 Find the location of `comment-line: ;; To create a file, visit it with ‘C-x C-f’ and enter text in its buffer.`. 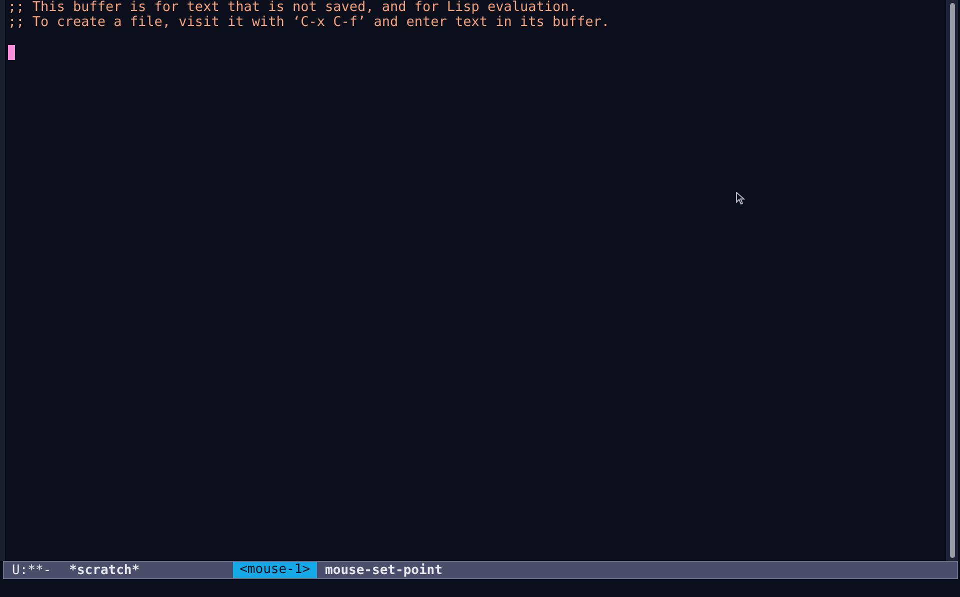

comment-line: ;; To create a file, visit it with ‘C-x C-f’ and enter text in its buffer. is located at coordinates (309, 22).